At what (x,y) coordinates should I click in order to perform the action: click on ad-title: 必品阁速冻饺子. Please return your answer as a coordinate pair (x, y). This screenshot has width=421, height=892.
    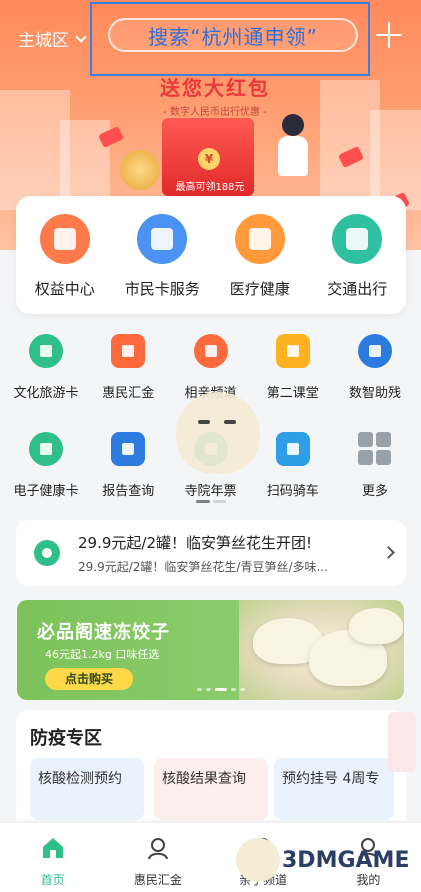
    Looking at the image, I should click on (103, 632).